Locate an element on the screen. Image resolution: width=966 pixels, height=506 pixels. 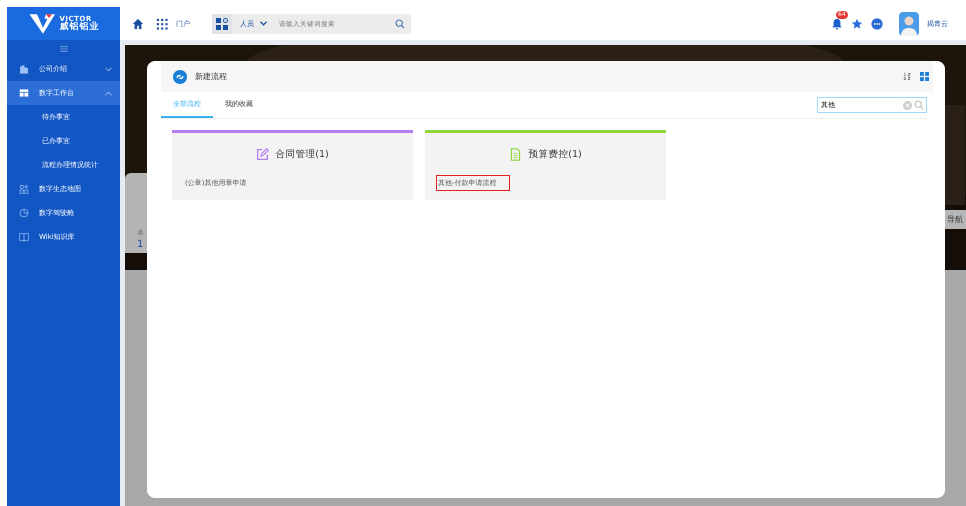
dialog-title: 新建流程 is located at coordinates (211, 76).